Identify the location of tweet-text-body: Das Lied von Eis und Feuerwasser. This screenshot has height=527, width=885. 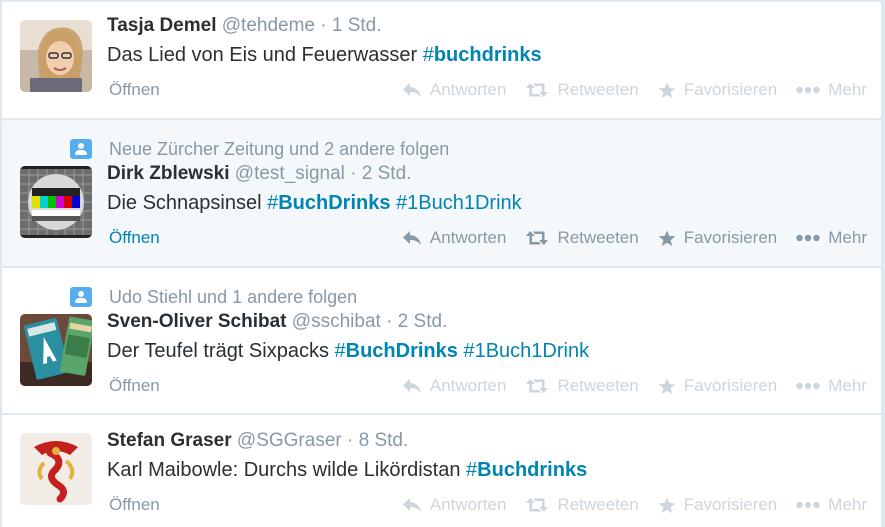
(265, 55).